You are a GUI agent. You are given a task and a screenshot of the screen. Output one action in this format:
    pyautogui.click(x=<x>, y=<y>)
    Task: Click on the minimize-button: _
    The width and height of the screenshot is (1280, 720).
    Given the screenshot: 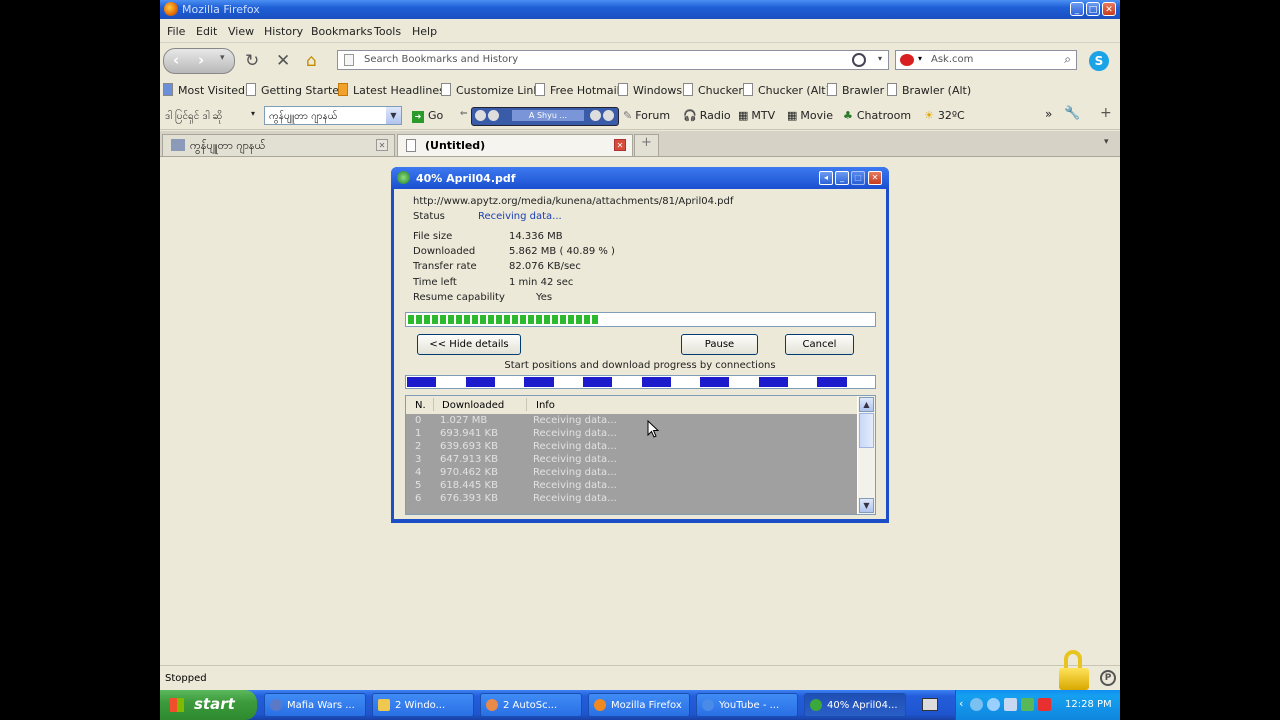 What is the action you would take?
    pyautogui.click(x=1077, y=9)
    